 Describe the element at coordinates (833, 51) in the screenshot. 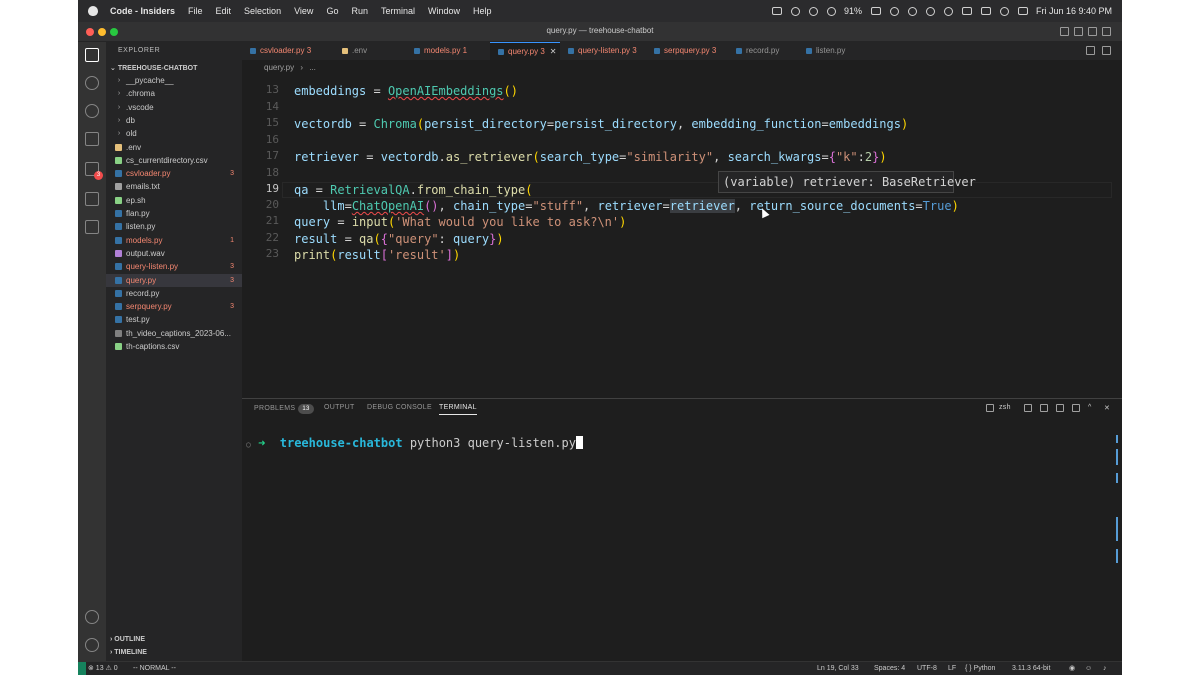

I see `editor-tab: listen.py` at that location.